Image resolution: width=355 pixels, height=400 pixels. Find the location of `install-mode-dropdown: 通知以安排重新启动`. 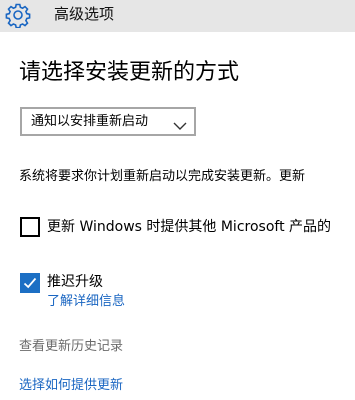

install-mode-dropdown: 通知以安排重新启动 is located at coordinates (108, 121).